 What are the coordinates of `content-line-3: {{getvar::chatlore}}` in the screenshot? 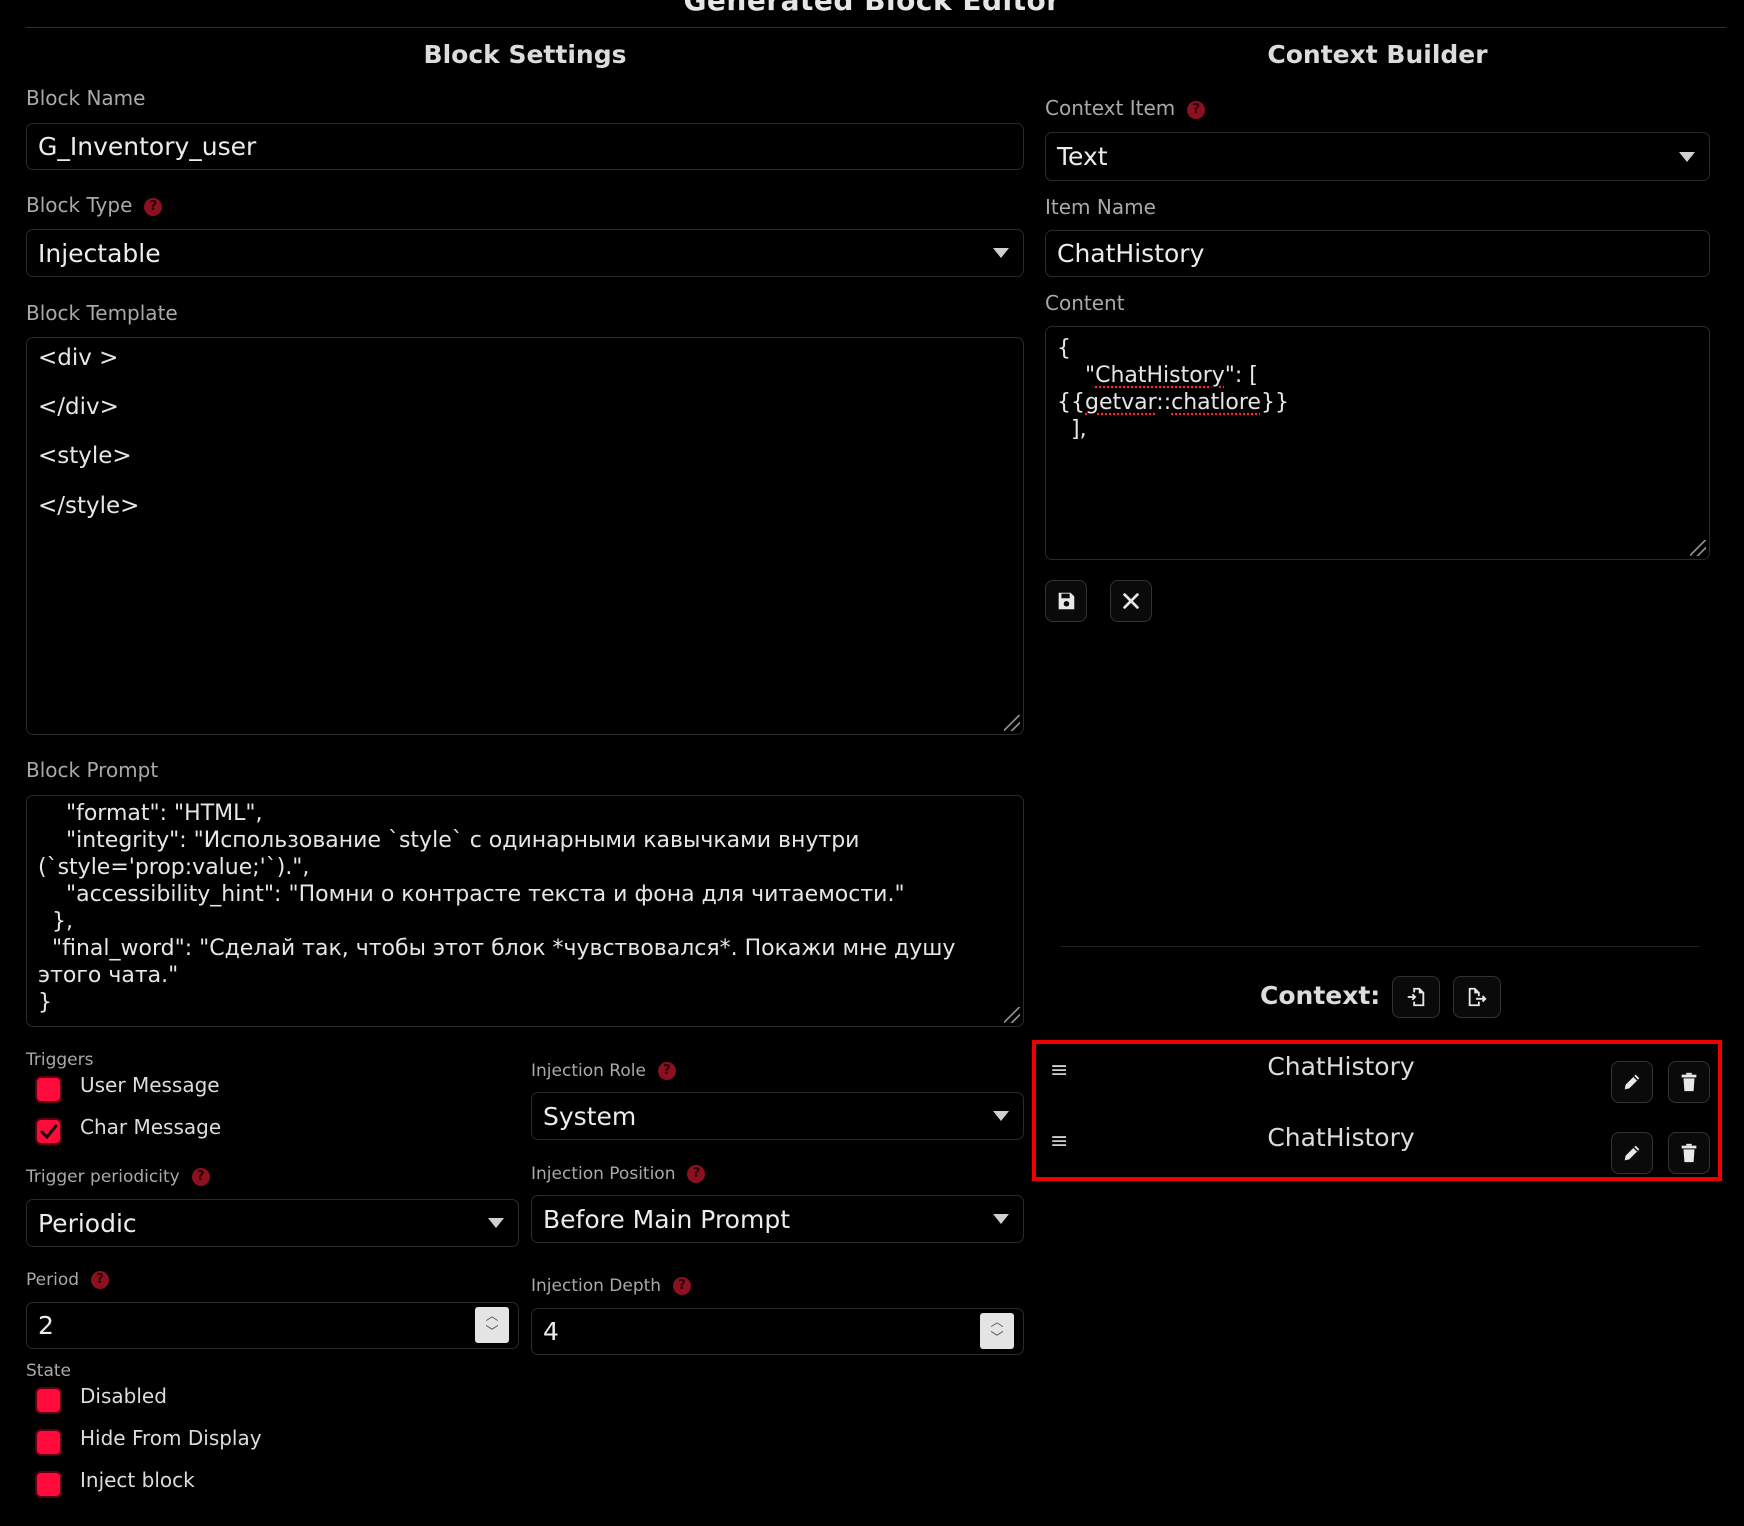 It's located at (1377, 402).